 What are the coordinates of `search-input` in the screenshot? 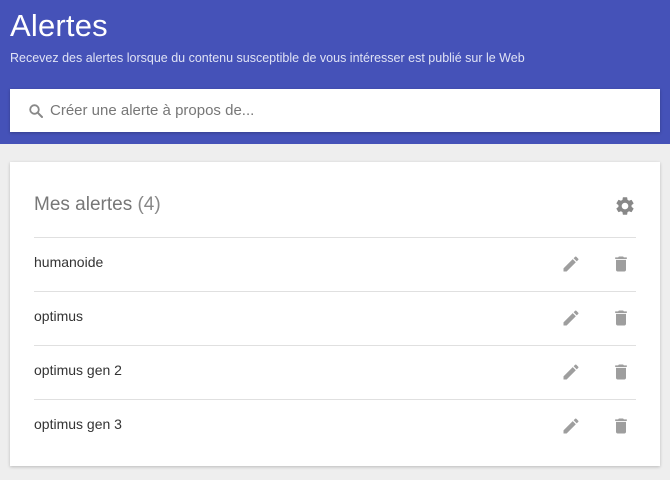 It's located at (348, 110).